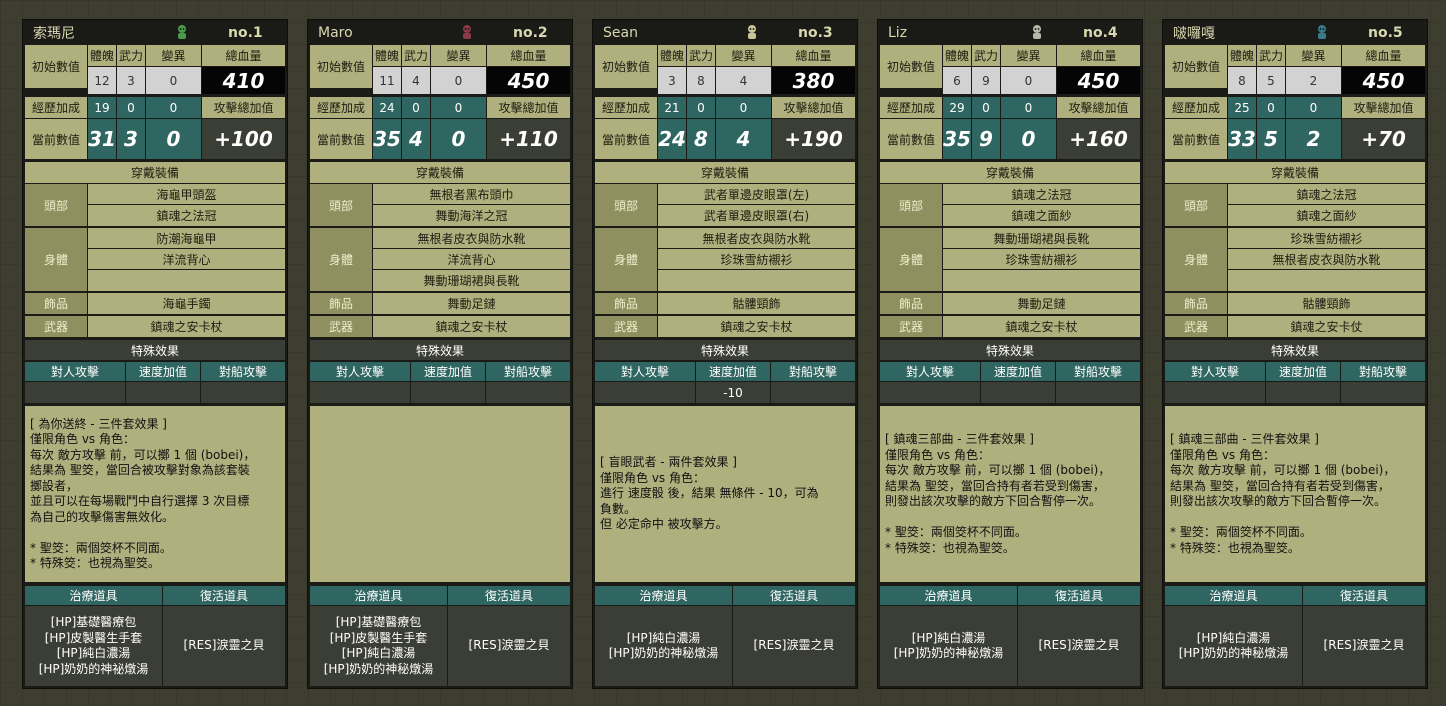 The height and width of the screenshot is (706, 1446). I want to click on speed-bonus-value: -10, so click(733, 392).